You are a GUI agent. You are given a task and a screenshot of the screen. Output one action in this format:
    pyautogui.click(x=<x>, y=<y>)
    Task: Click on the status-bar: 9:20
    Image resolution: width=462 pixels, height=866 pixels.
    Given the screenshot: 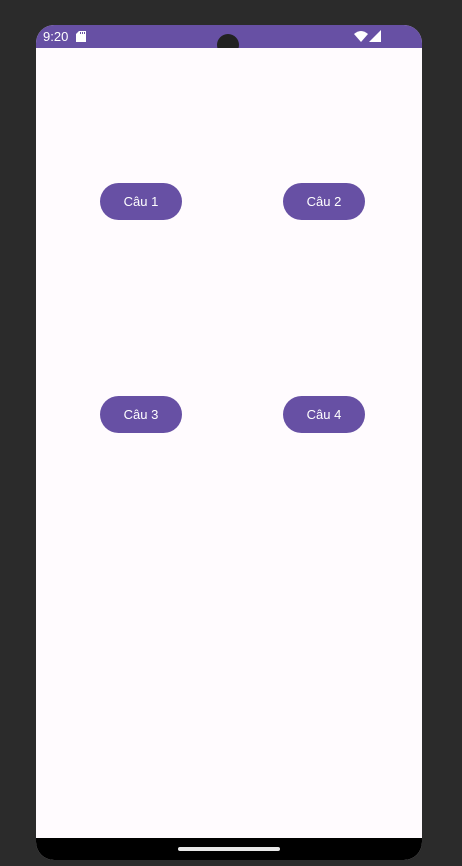 What is the action you would take?
    pyautogui.click(x=229, y=40)
    